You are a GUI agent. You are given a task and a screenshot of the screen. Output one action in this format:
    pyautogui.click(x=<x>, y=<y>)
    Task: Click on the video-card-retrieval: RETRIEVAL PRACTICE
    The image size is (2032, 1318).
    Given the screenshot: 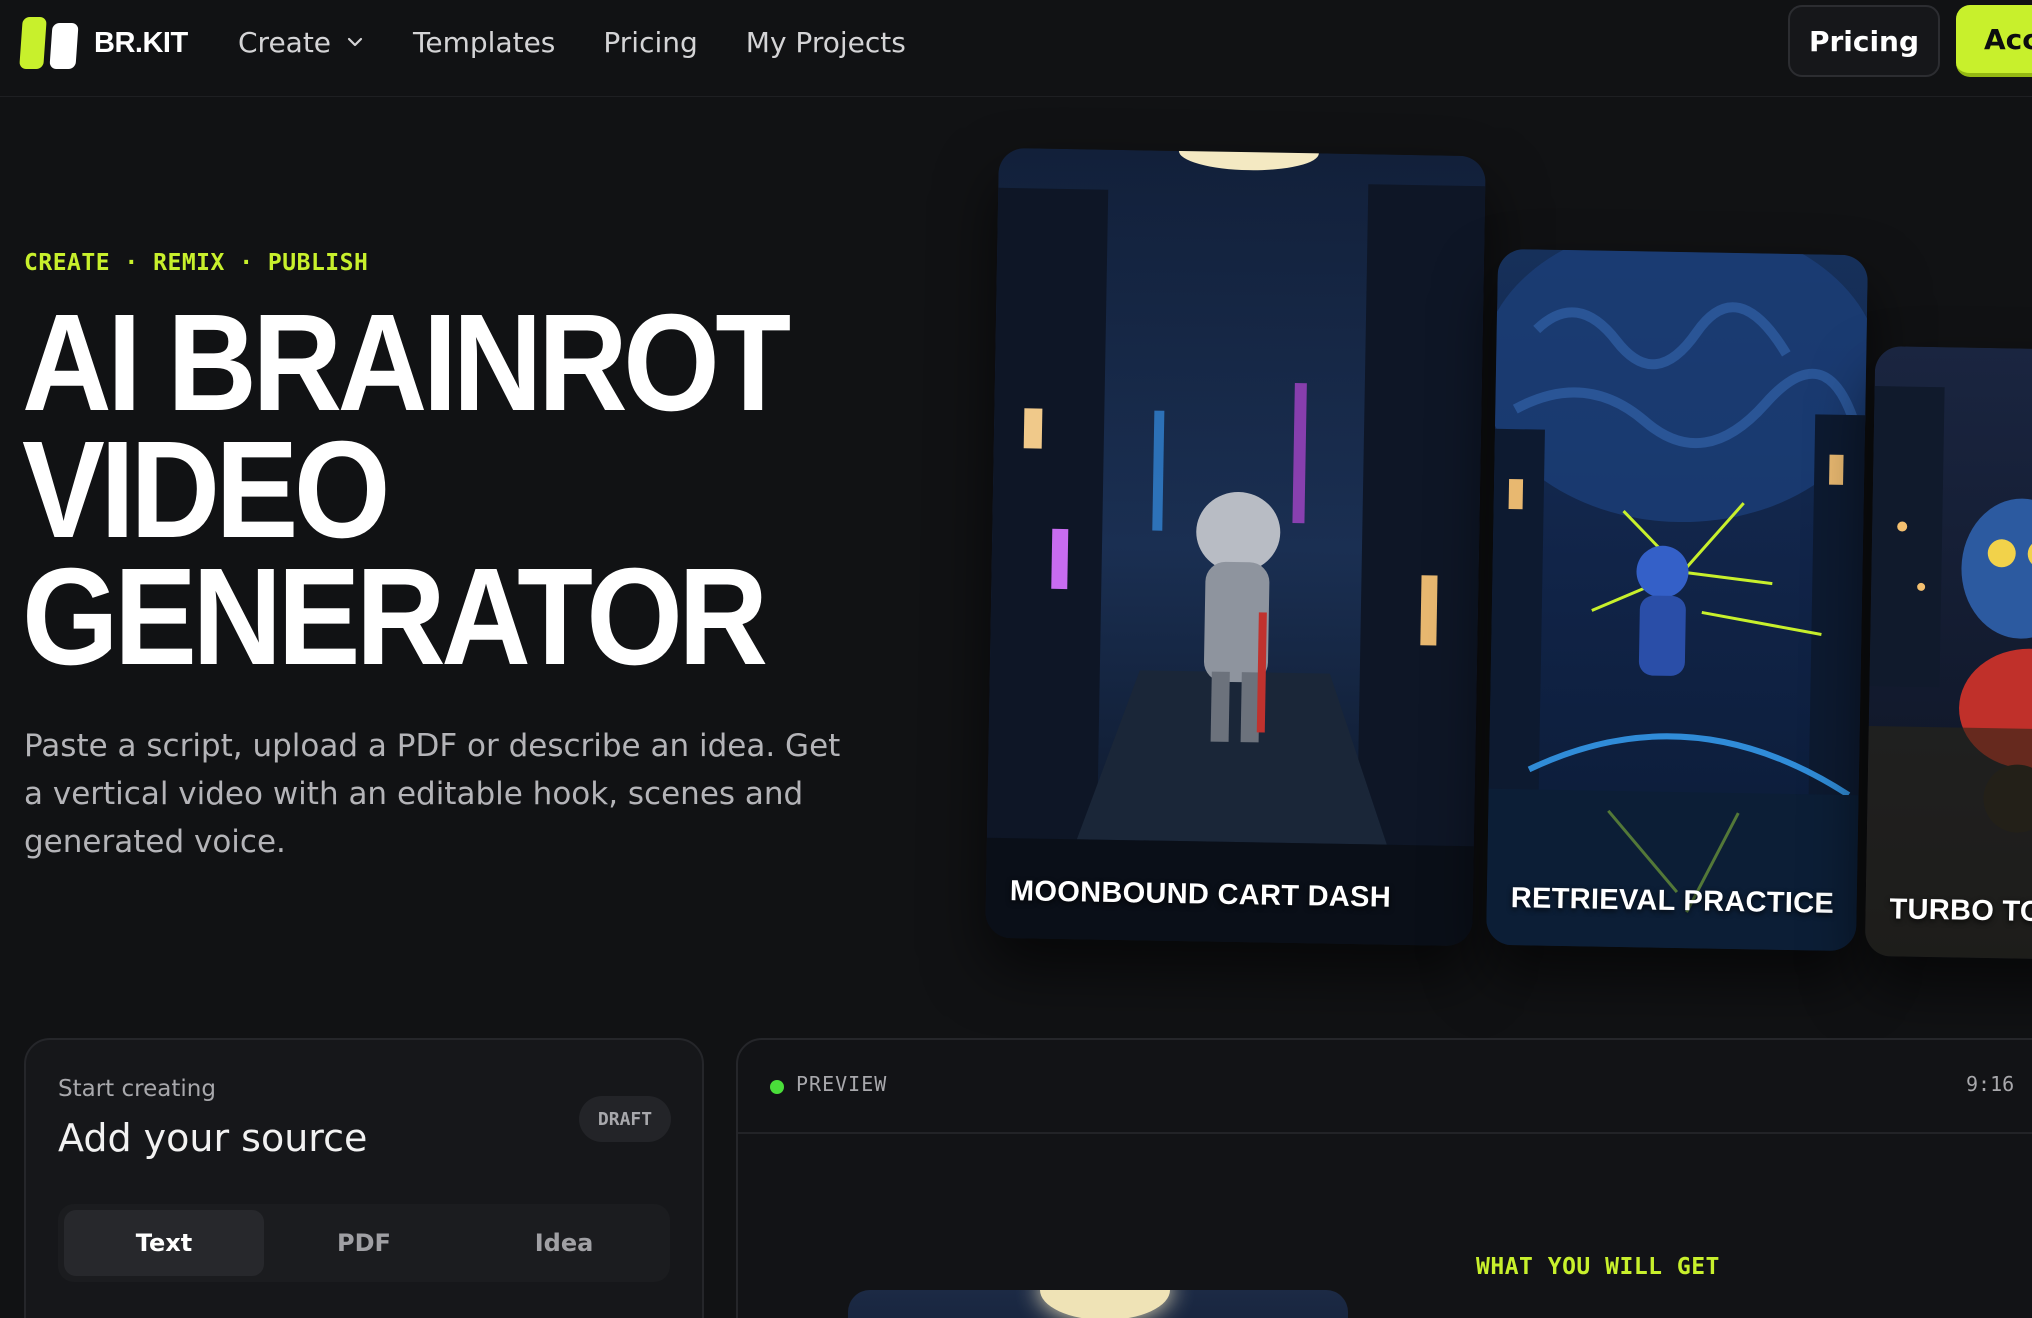 What is the action you would take?
    pyautogui.click(x=1677, y=600)
    